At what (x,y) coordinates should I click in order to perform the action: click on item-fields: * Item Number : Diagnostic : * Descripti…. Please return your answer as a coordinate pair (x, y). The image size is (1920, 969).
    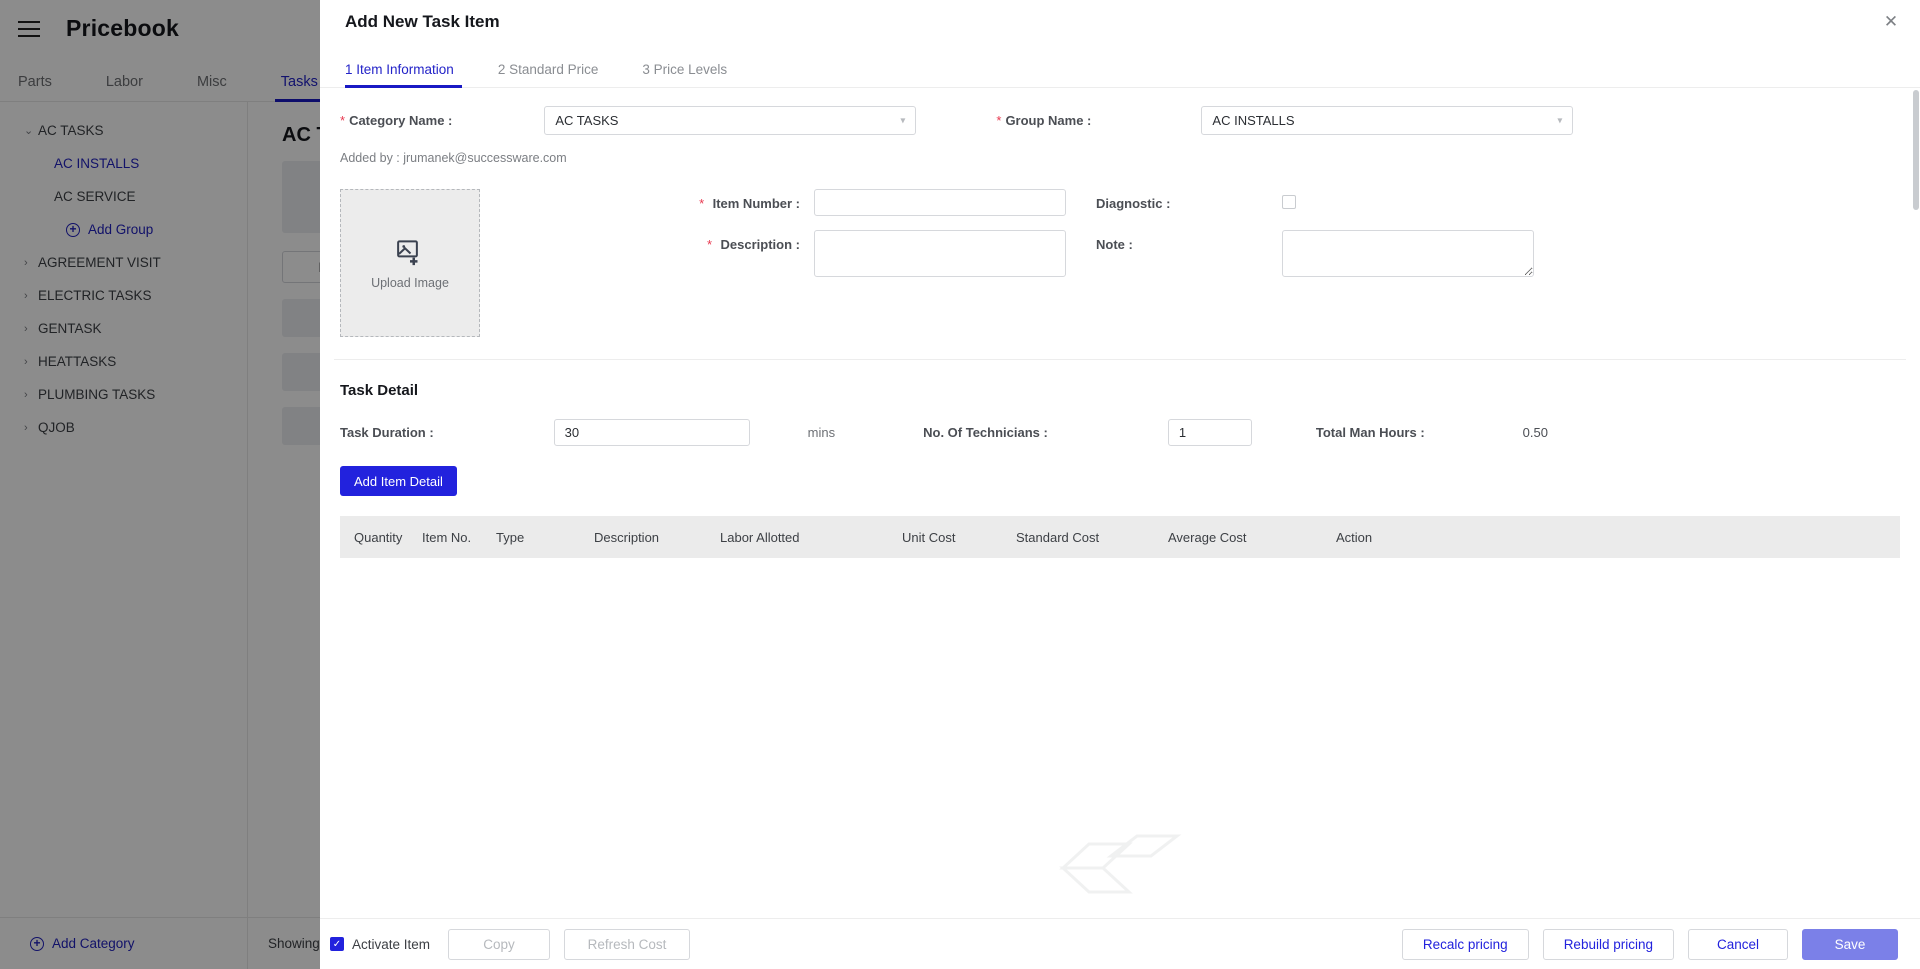
    Looking at the image, I should click on (1069, 263).